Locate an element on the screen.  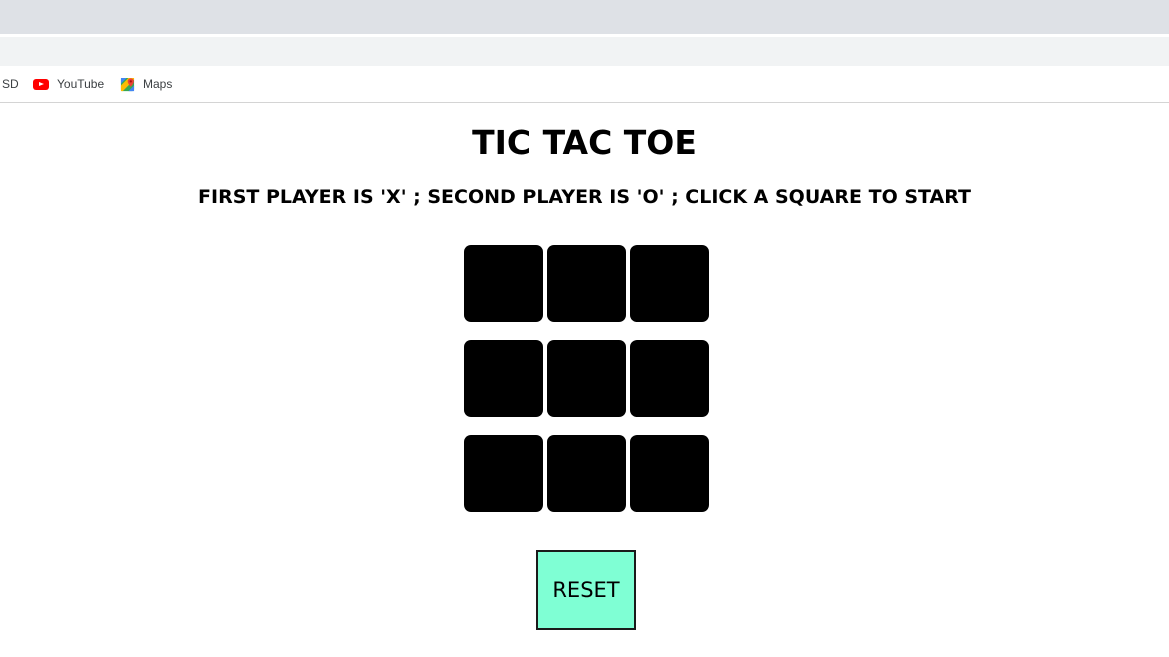
page-title: TIC TAC TOE is located at coordinates (584, 142).